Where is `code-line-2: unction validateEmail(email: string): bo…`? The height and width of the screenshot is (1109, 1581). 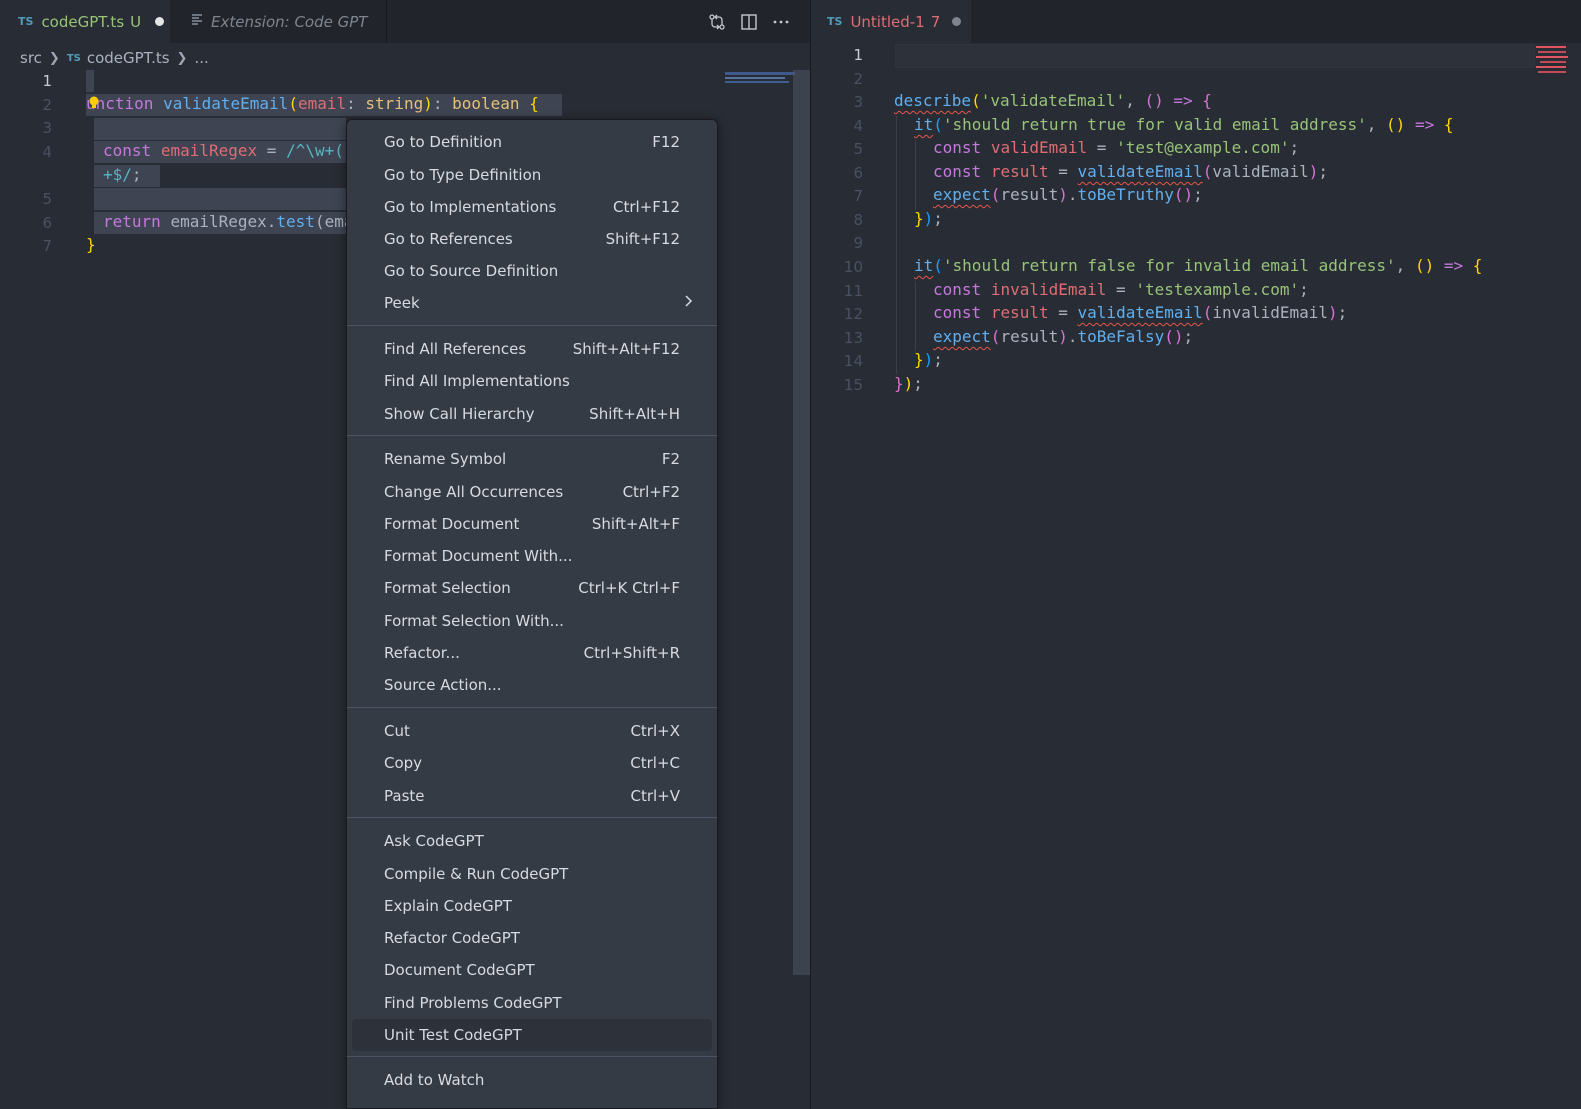 code-line-2: unction validateEmail(email: string): bo… is located at coordinates (312, 103).